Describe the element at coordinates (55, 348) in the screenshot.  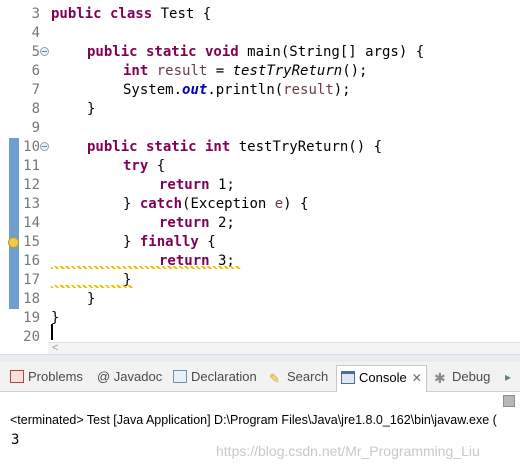
I see `scroll-left-icon: <` at that location.